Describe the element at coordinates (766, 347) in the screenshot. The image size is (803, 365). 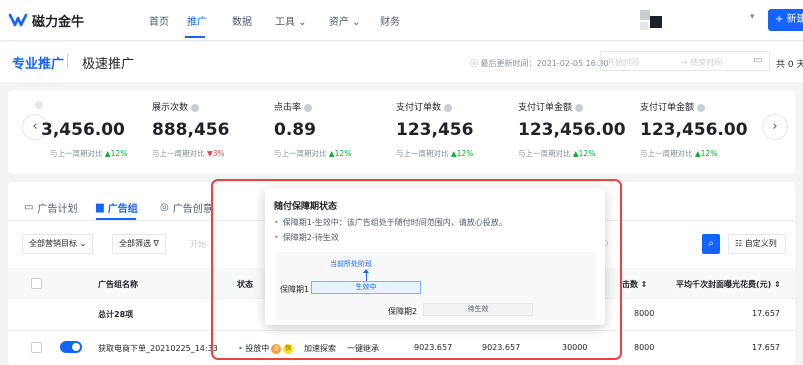
I see `row-cpm: 17.657` at that location.